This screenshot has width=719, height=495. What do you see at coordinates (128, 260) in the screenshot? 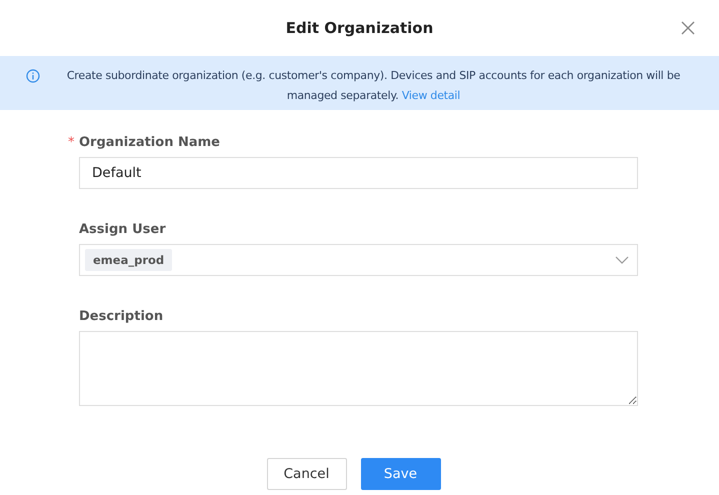
I see `user-tag: emea_prod` at bounding box center [128, 260].